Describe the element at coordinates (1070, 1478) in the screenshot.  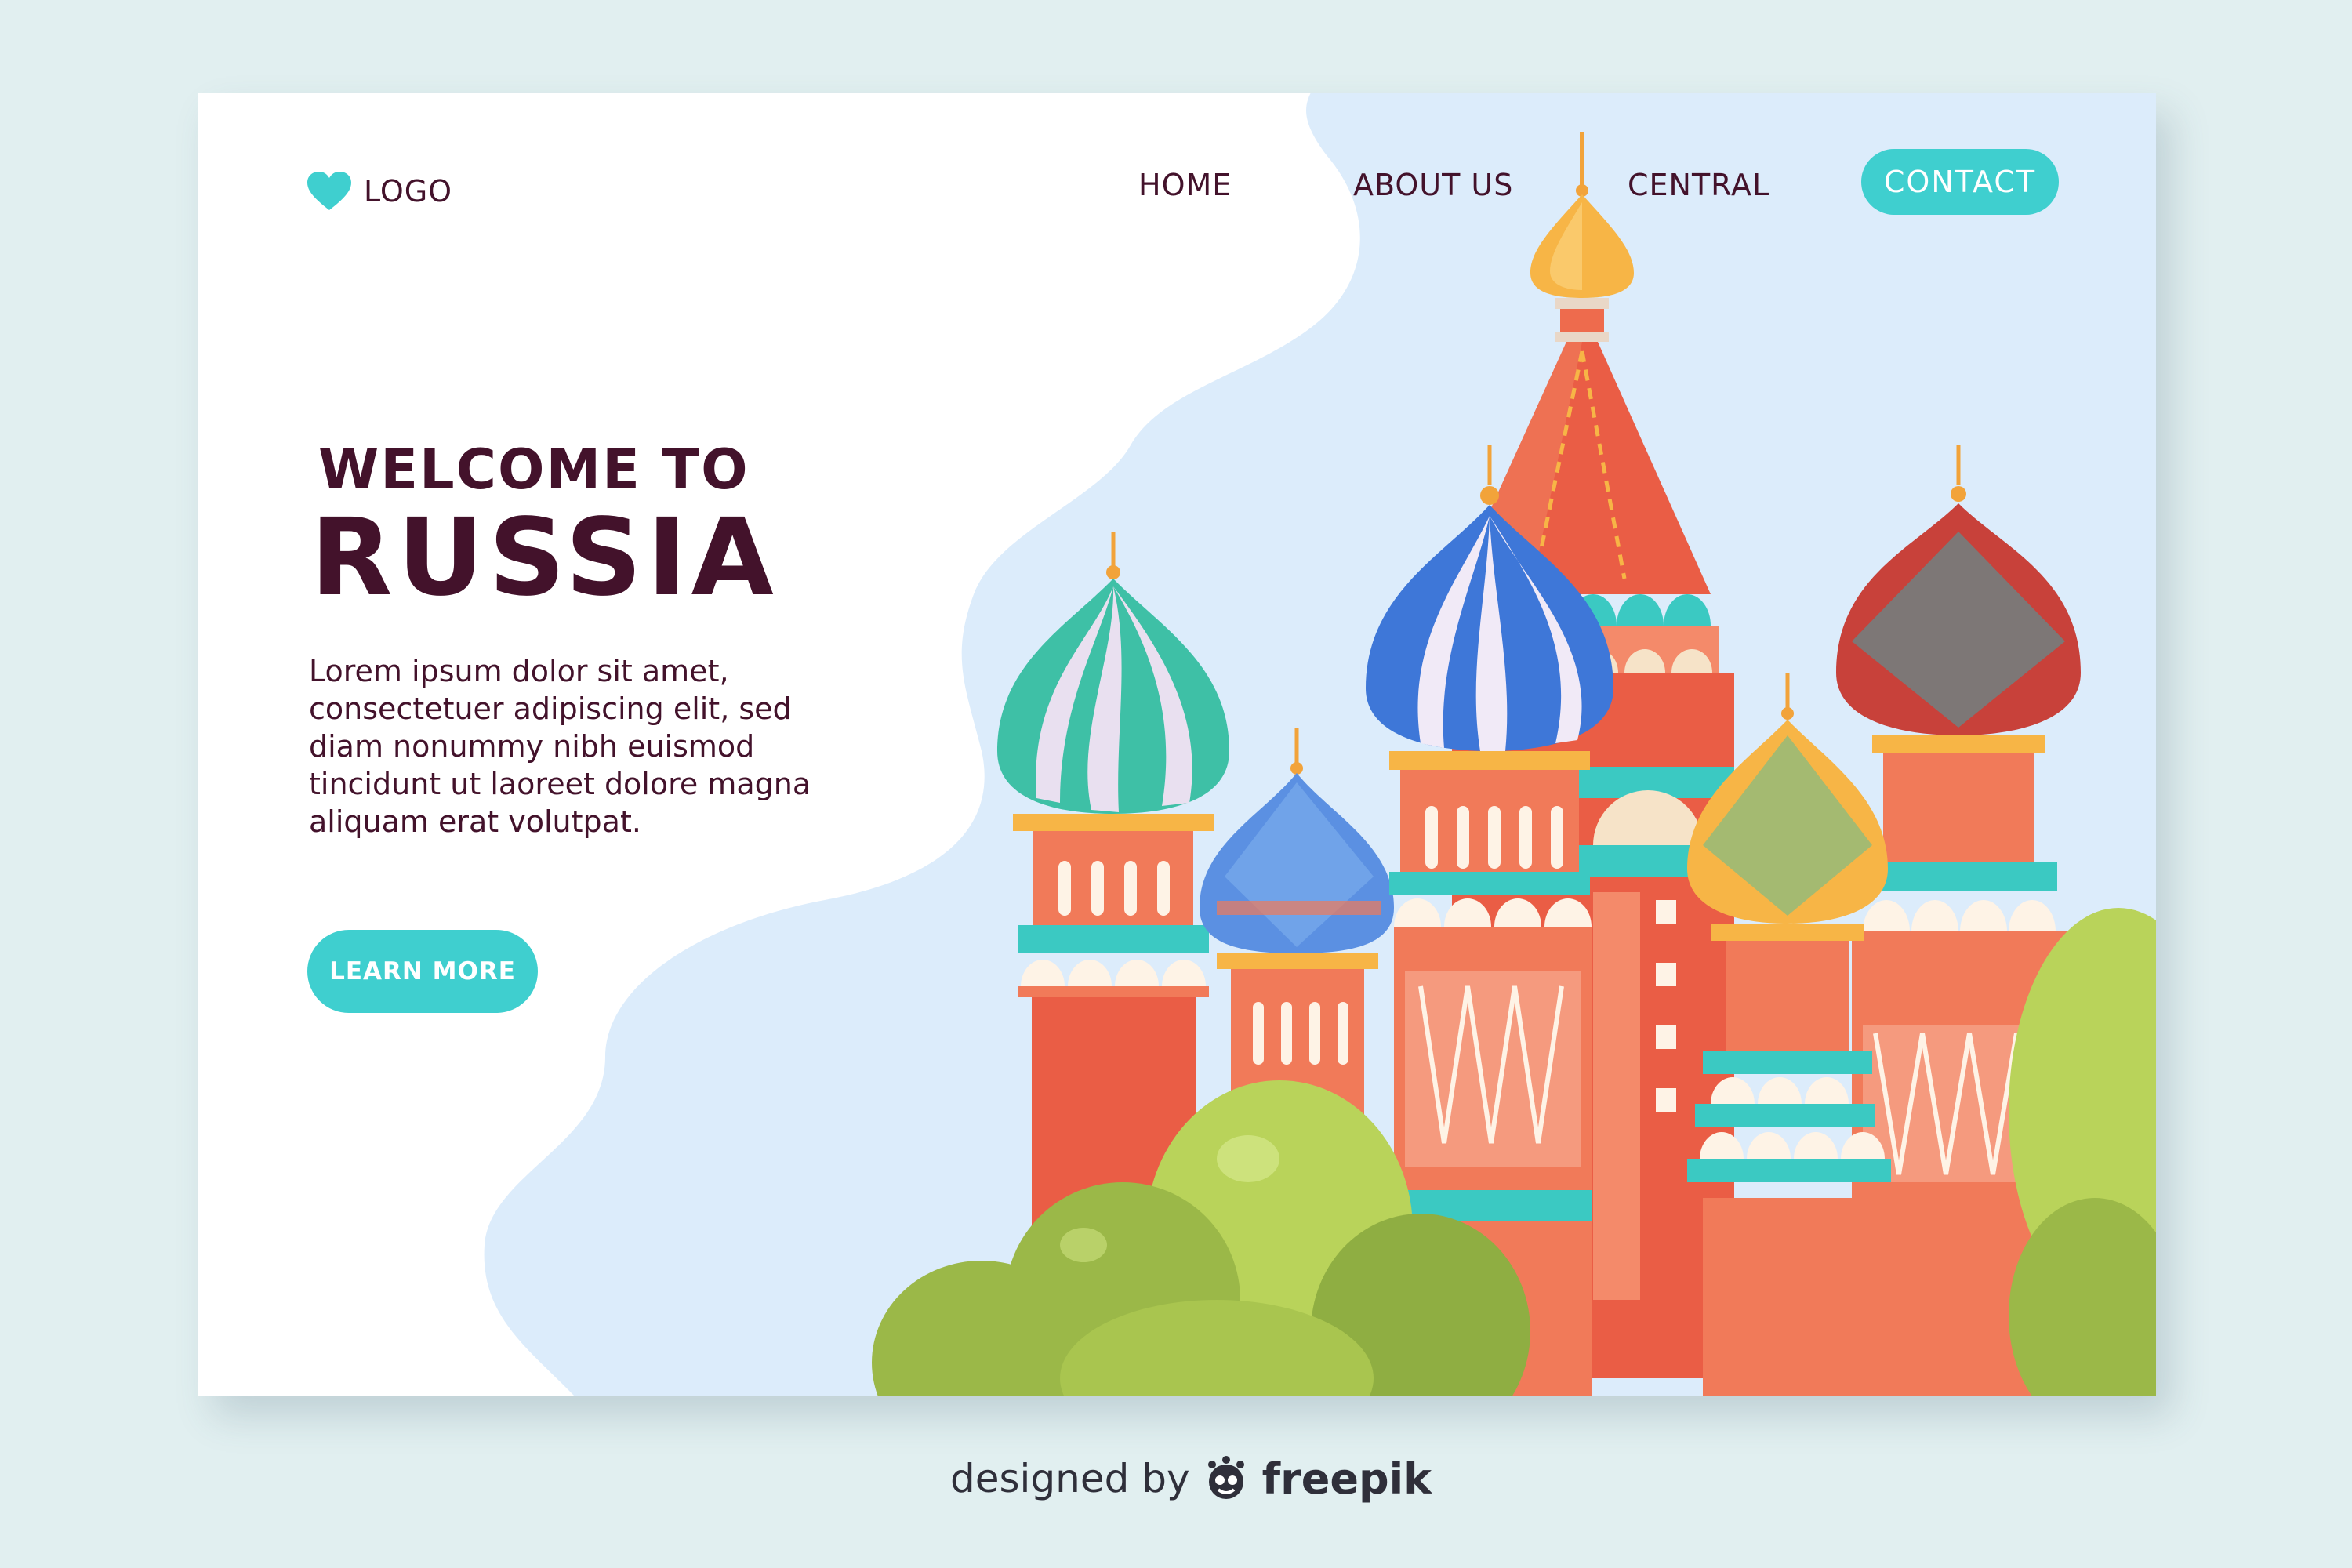
I see `credit-prefix: designed by` at that location.